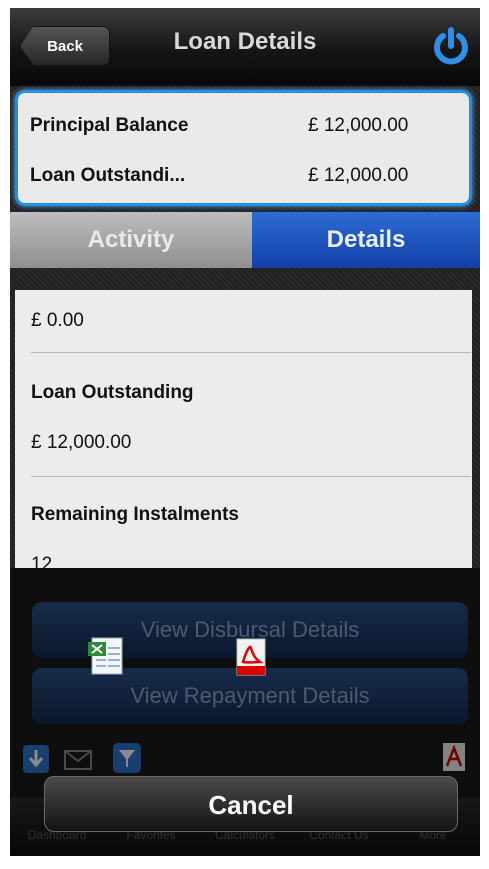 The image size is (489, 869). I want to click on excel-icon, so click(106, 656).